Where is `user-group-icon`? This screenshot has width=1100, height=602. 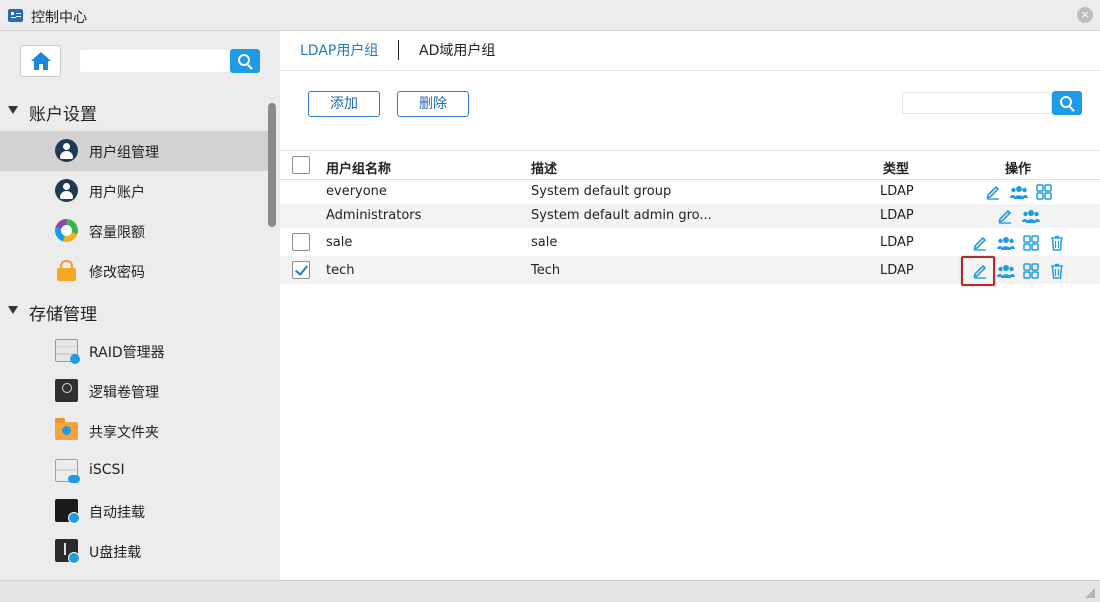
user-group-icon is located at coordinates (66, 150).